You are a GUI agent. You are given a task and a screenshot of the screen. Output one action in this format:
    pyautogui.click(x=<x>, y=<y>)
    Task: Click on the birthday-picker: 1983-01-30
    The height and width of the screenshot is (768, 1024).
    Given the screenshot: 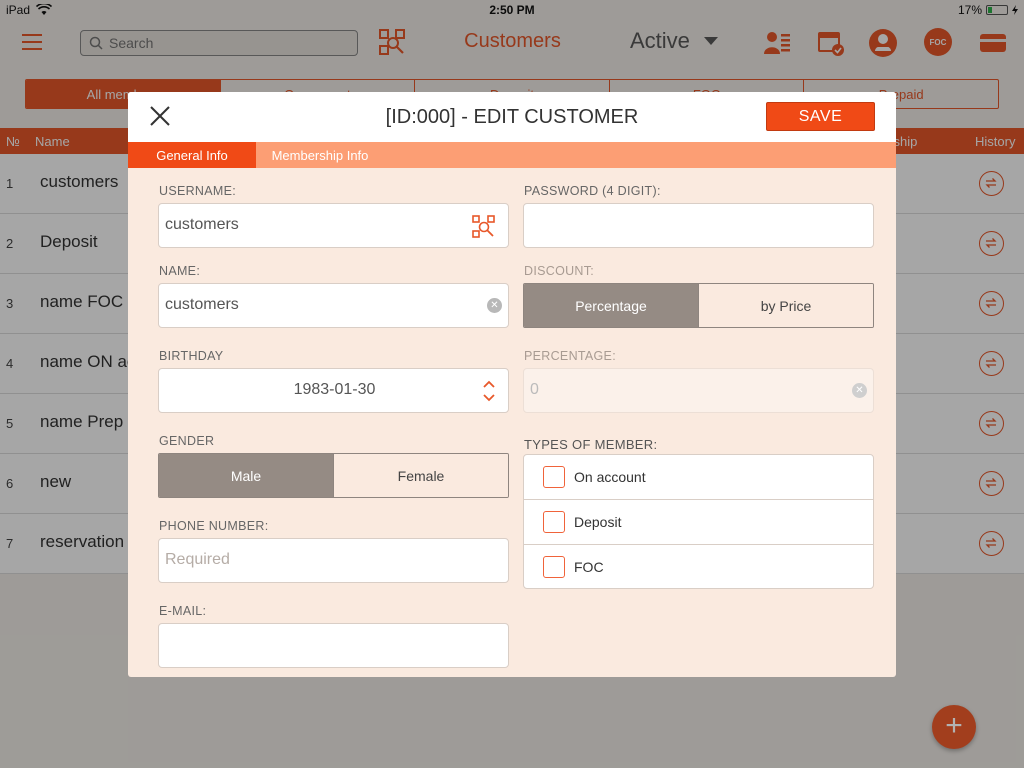 What is the action you would take?
    pyautogui.click(x=333, y=390)
    